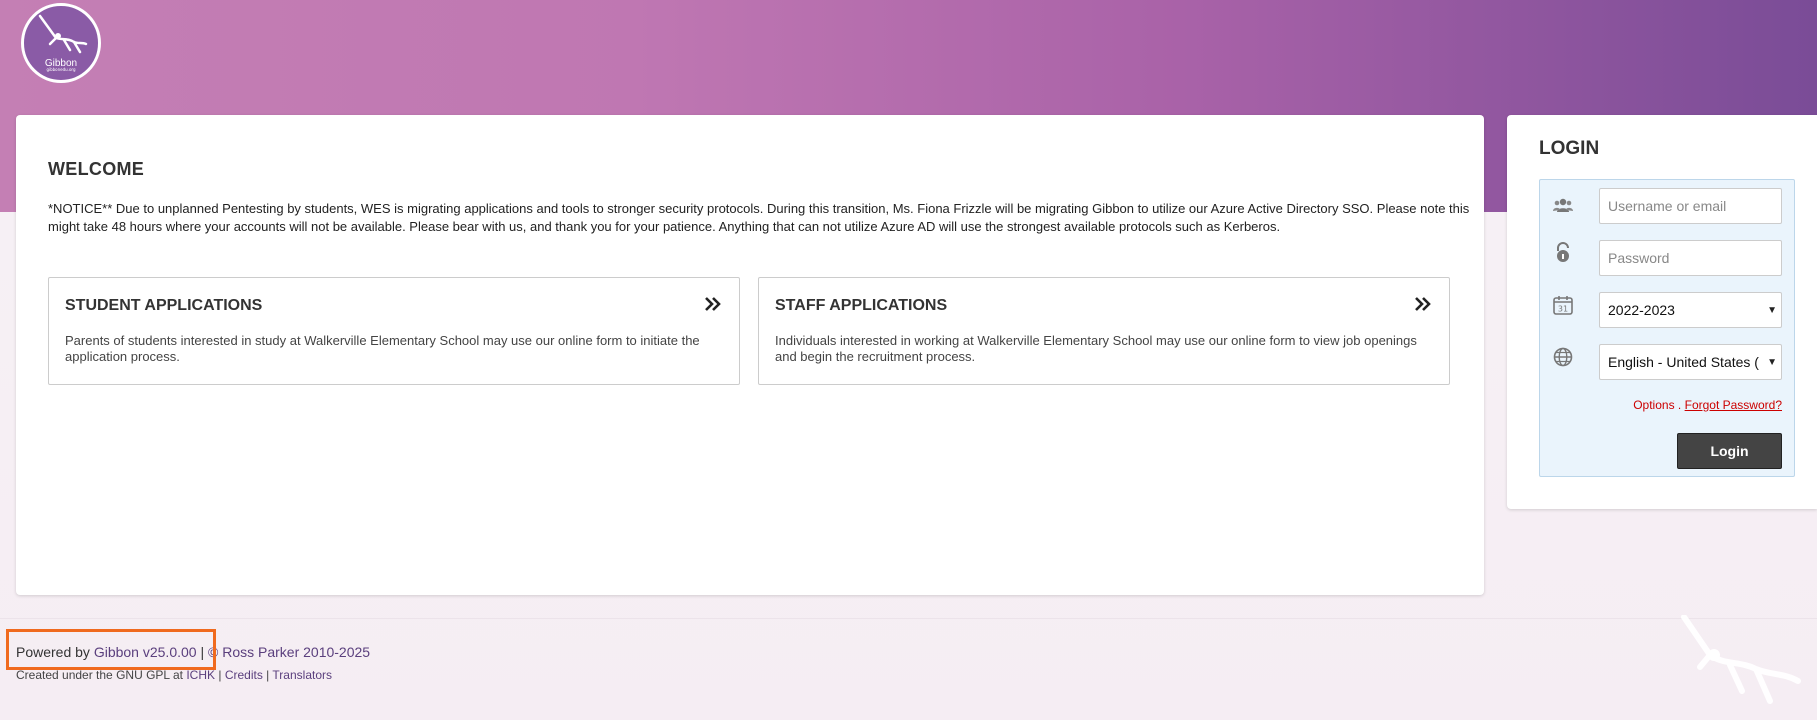 The height and width of the screenshot is (720, 1817). What do you see at coordinates (861, 305) in the screenshot?
I see `staff-applications-title: STAFF APPLICATIONS` at bounding box center [861, 305].